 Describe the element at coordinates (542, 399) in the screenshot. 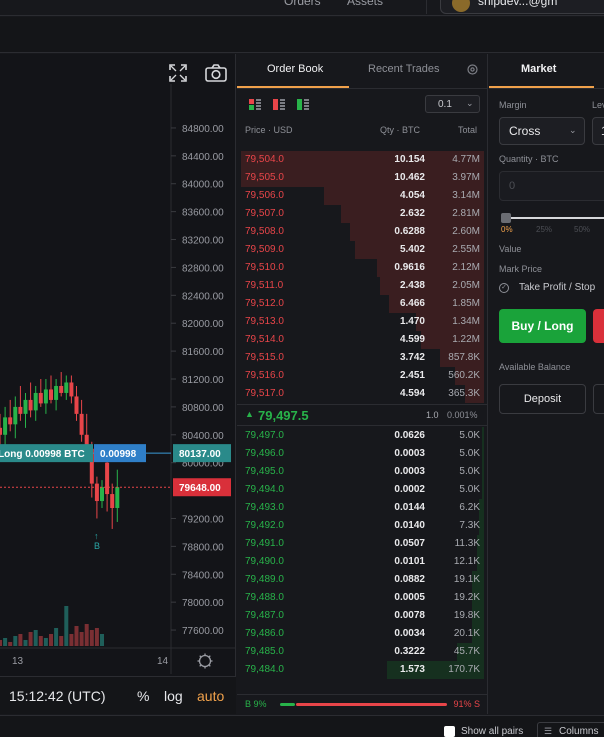

I see `deposit-button: Deposit` at that location.